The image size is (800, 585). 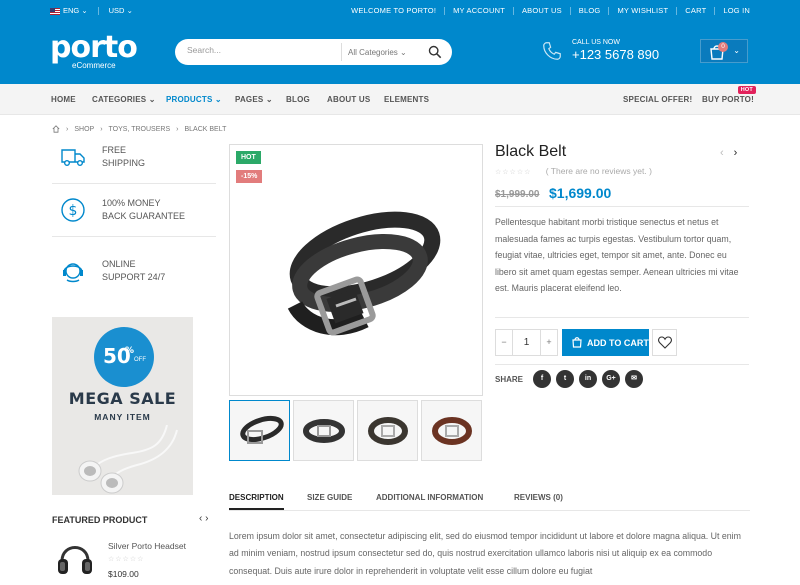 What do you see at coordinates (634, 379) in the screenshot?
I see `email-icon: ✉` at bounding box center [634, 379].